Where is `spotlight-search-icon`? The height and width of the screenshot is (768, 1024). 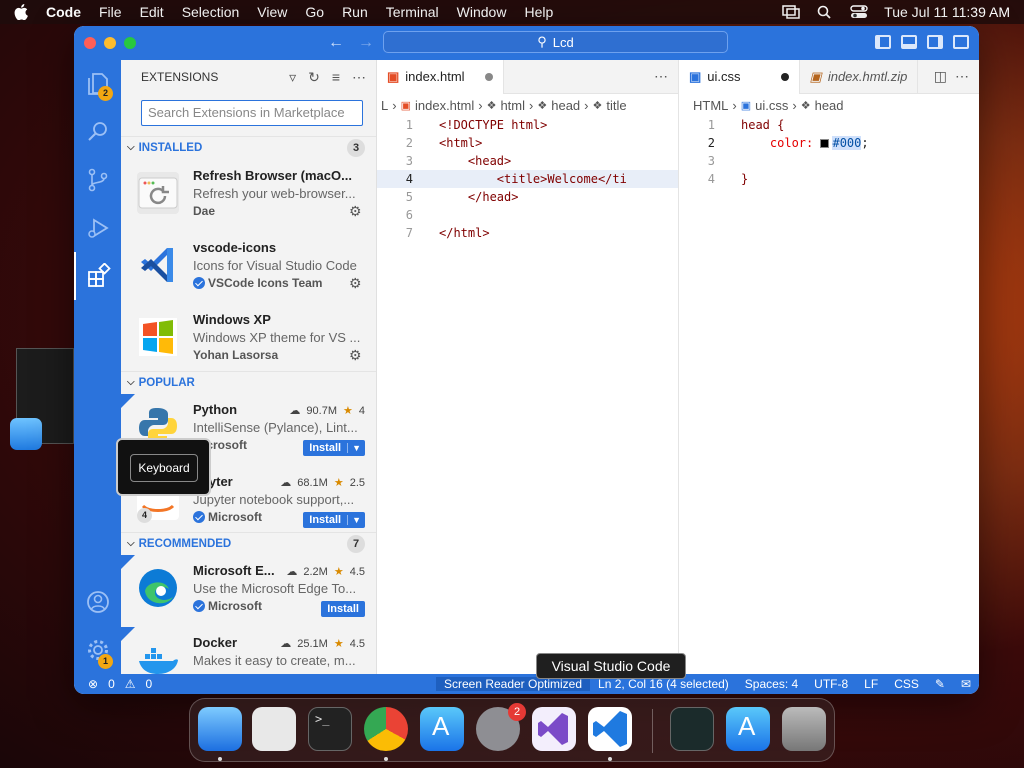
spotlight-search-icon is located at coordinates (825, 12).